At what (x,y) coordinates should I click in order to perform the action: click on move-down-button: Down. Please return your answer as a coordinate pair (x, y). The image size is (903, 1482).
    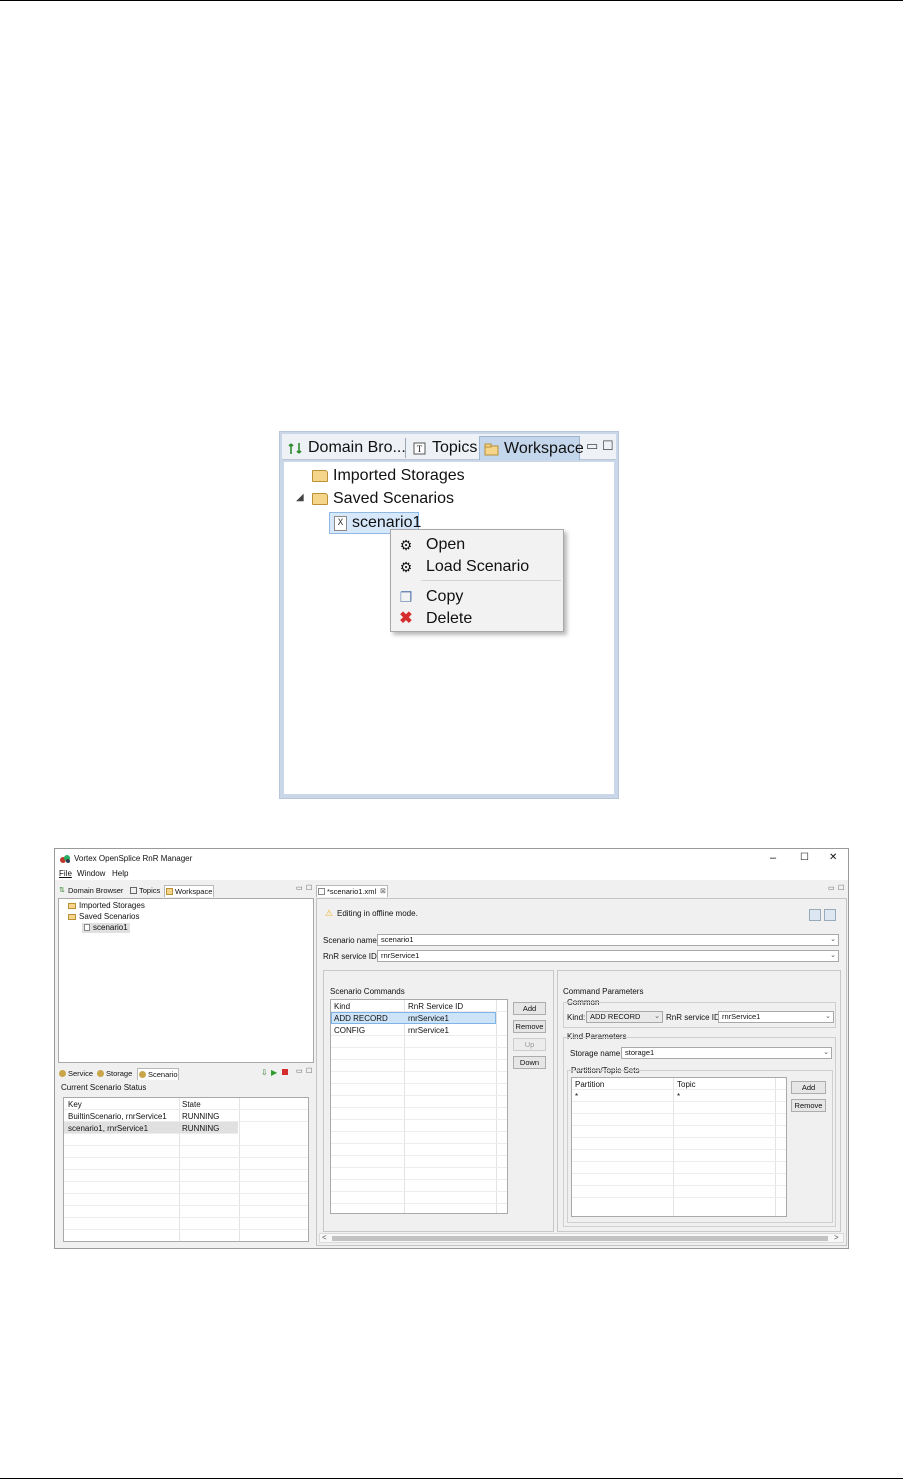
    Looking at the image, I should click on (529, 1062).